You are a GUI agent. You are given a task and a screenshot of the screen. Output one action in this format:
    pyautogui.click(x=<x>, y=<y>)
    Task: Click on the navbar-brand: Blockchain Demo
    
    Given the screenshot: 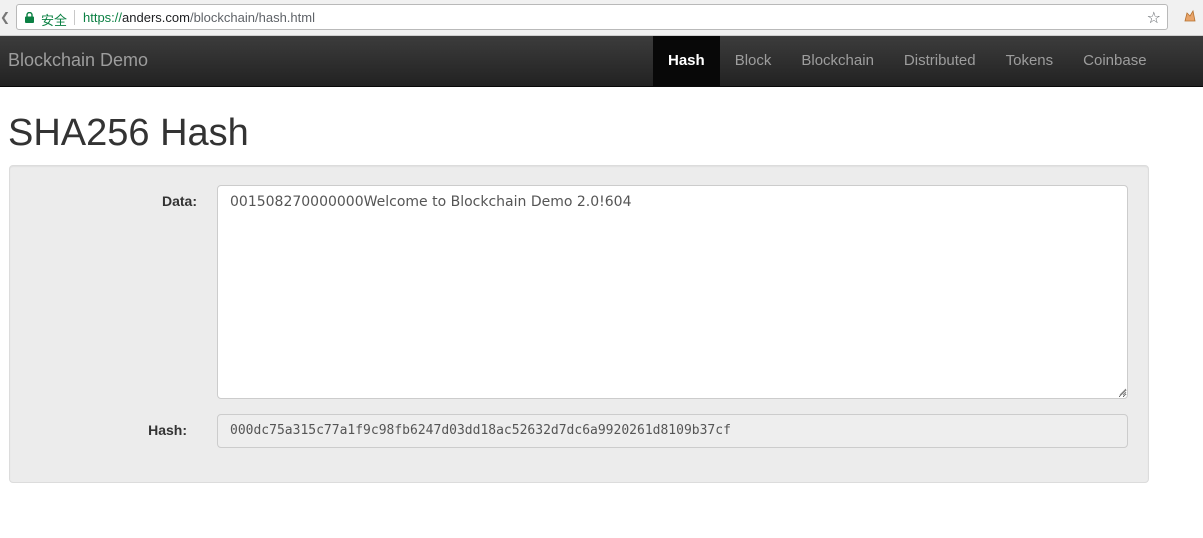 What is the action you would take?
    pyautogui.click(x=78, y=60)
    